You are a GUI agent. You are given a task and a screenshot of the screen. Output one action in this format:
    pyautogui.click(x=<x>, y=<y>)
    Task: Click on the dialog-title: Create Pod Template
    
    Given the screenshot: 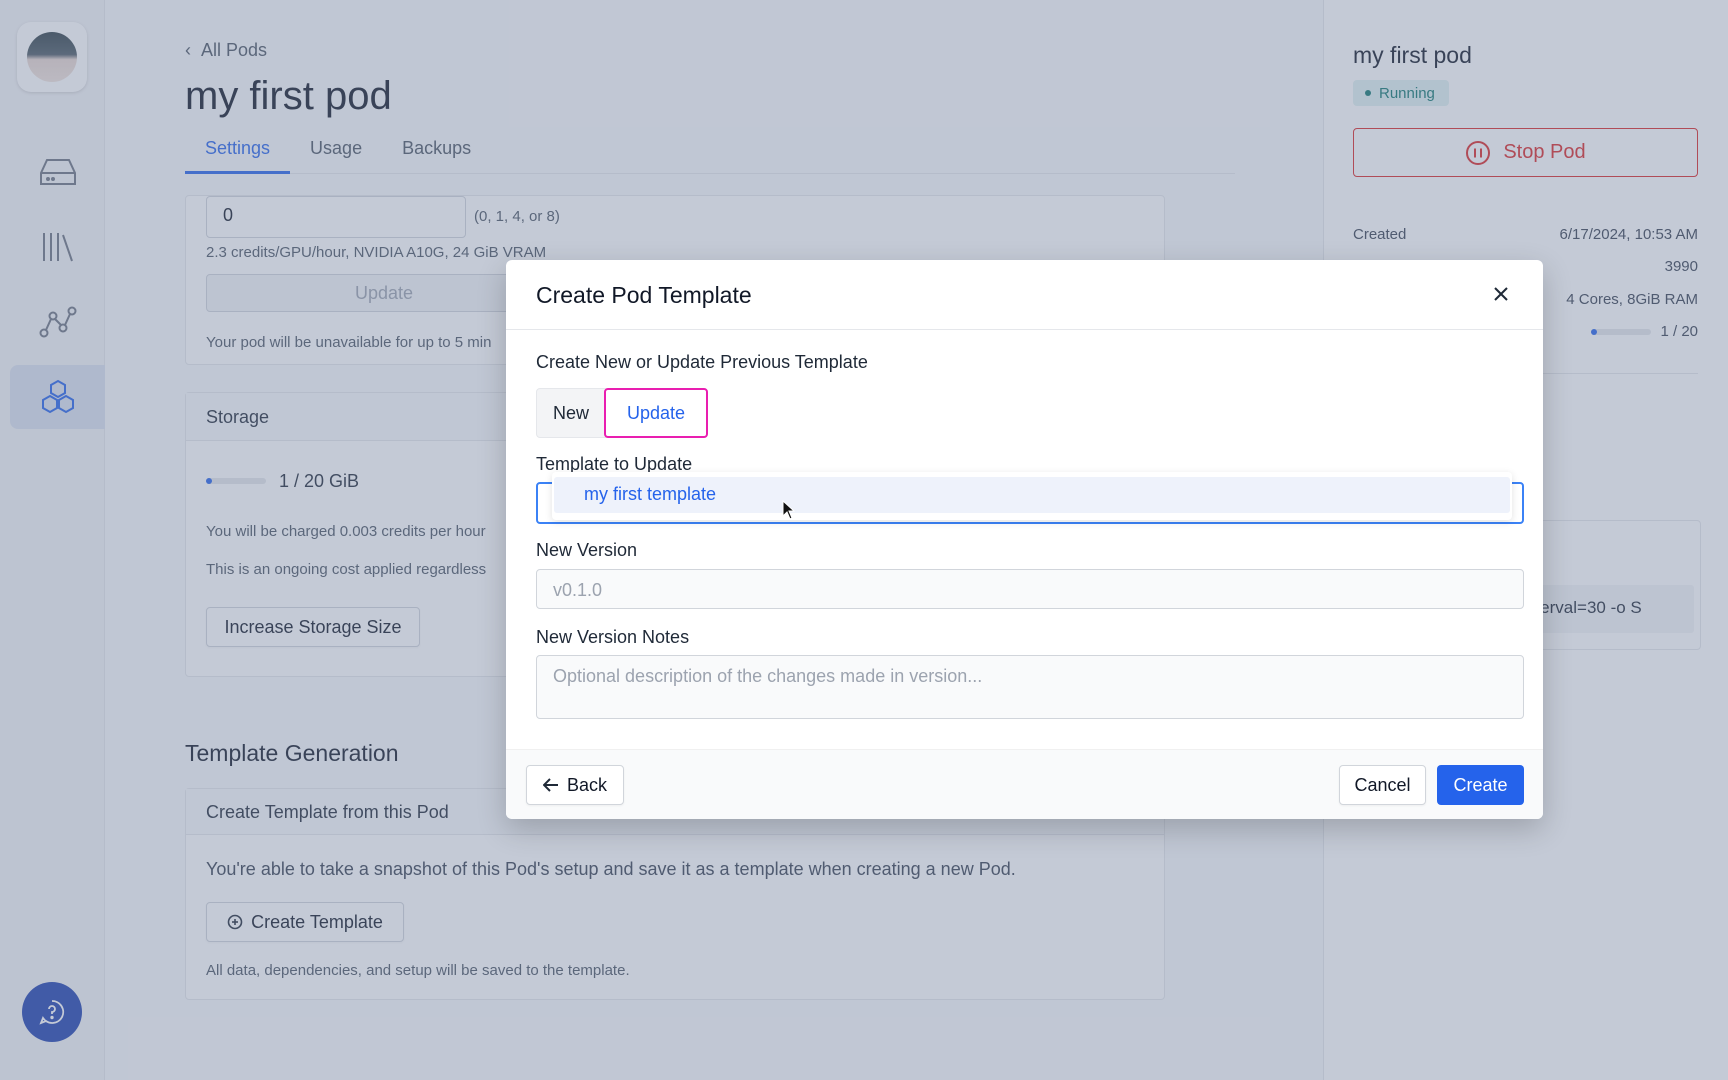 What is the action you would take?
    pyautogui.click(x=644, y=295)
    